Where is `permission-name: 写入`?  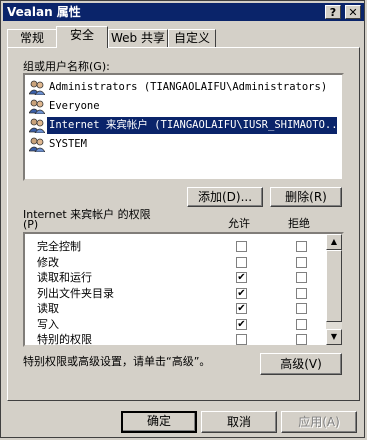 permission-name: 写入 is located at coordinates (48, 324).